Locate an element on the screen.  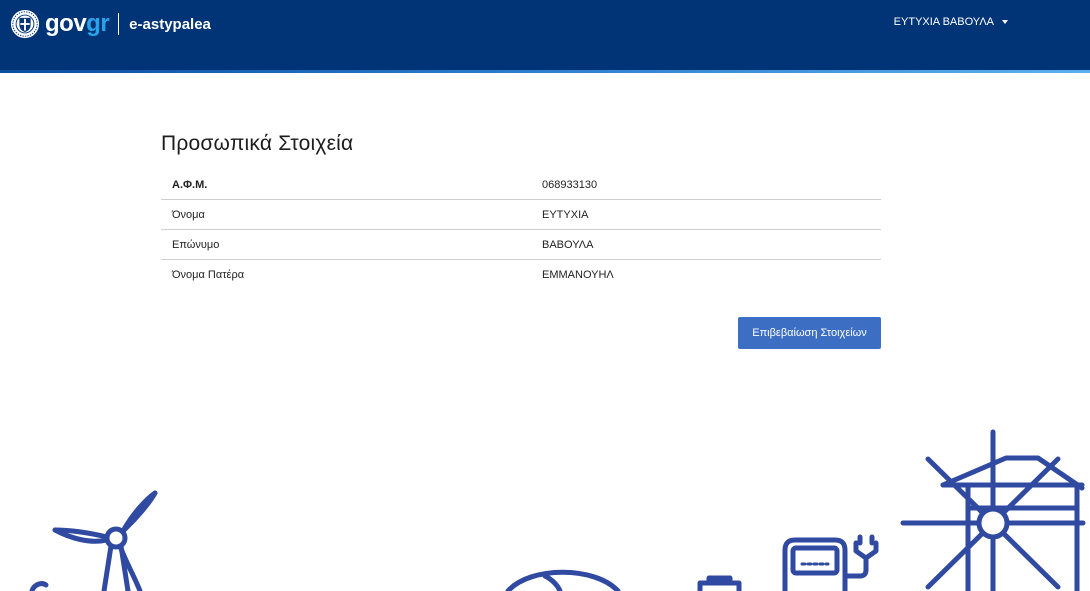
table-row: Επώνυμο ΒΑΒΟΥΛΑ is located at coordinates (521, 244).